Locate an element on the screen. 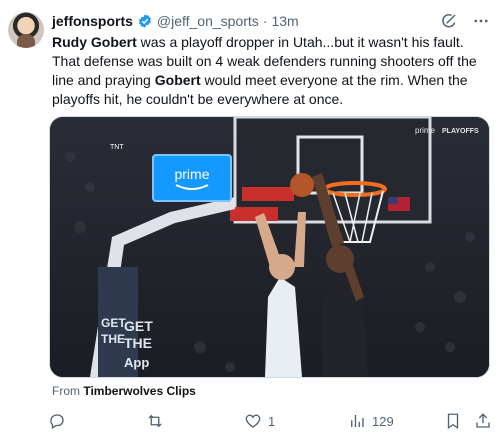 Image resolution: width=500 pixels, height=440 pixels. timestamp: 13m is located at coordinates (284, 21).